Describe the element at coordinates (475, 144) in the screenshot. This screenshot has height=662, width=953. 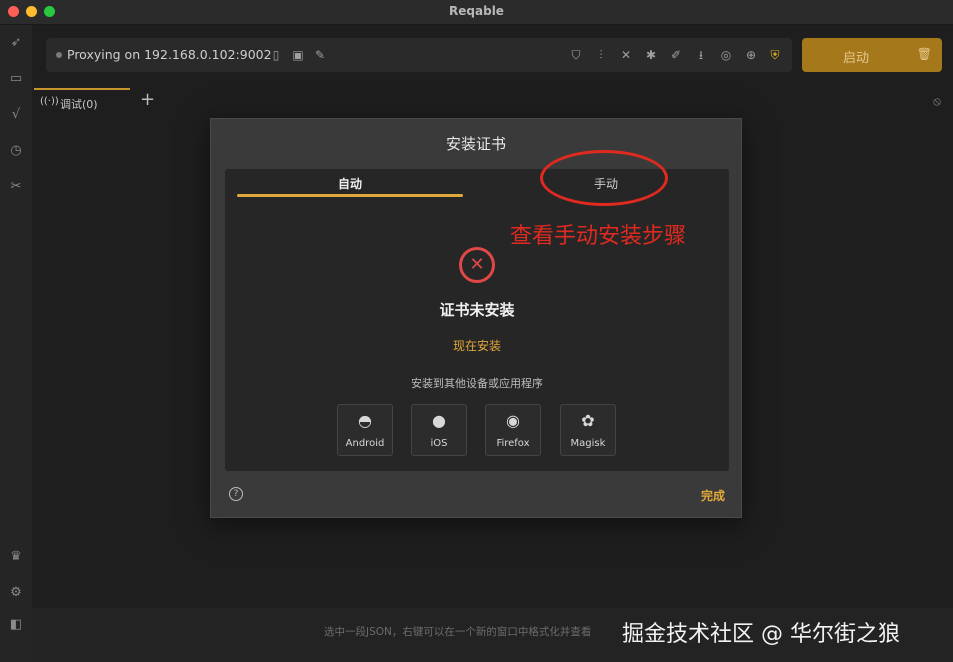
I see `dialog-title: 安装证书` at that location.